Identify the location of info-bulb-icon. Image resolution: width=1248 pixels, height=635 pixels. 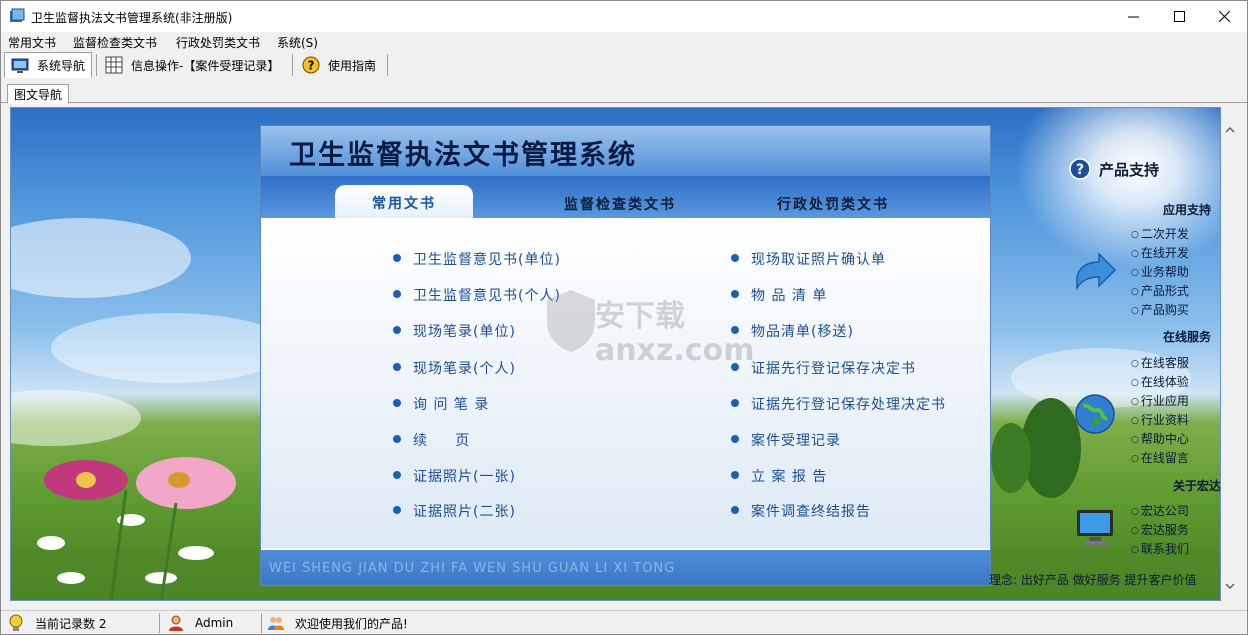
(16, 622).